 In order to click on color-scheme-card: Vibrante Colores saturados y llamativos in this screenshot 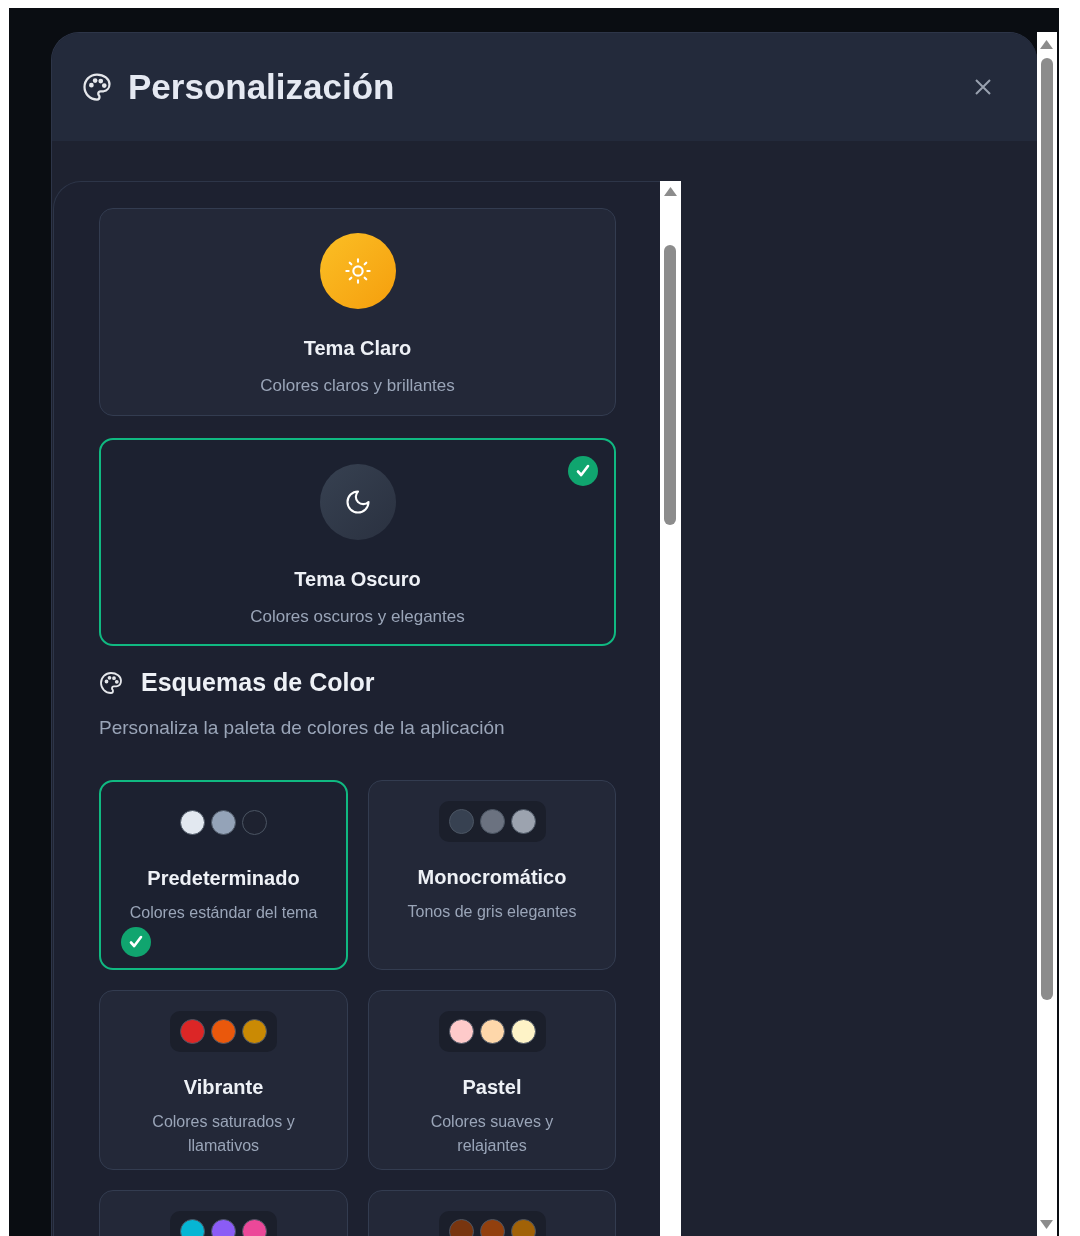, I will do `click(223, 1080)`.